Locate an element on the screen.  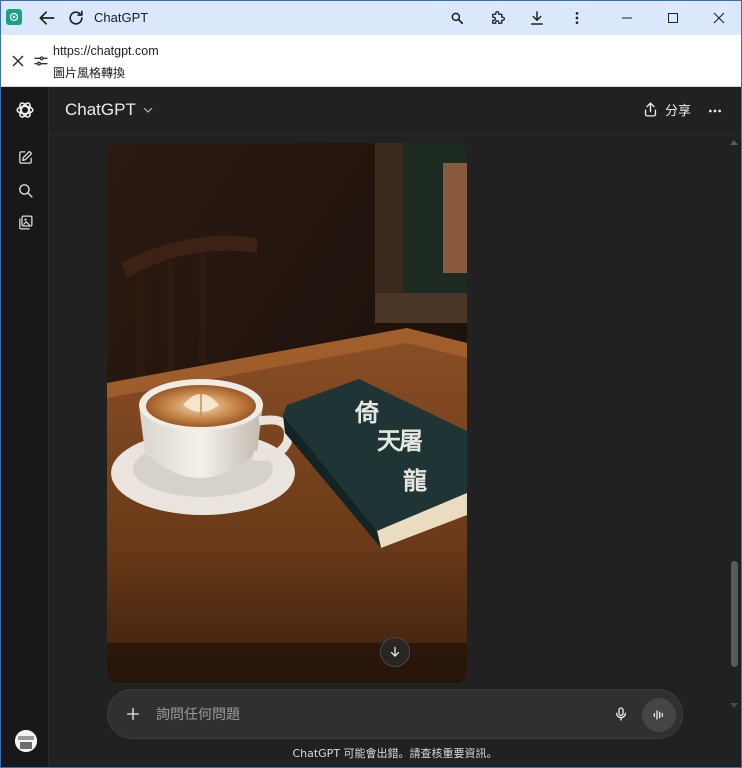
dictate-button is located at coordinates (621, 714).